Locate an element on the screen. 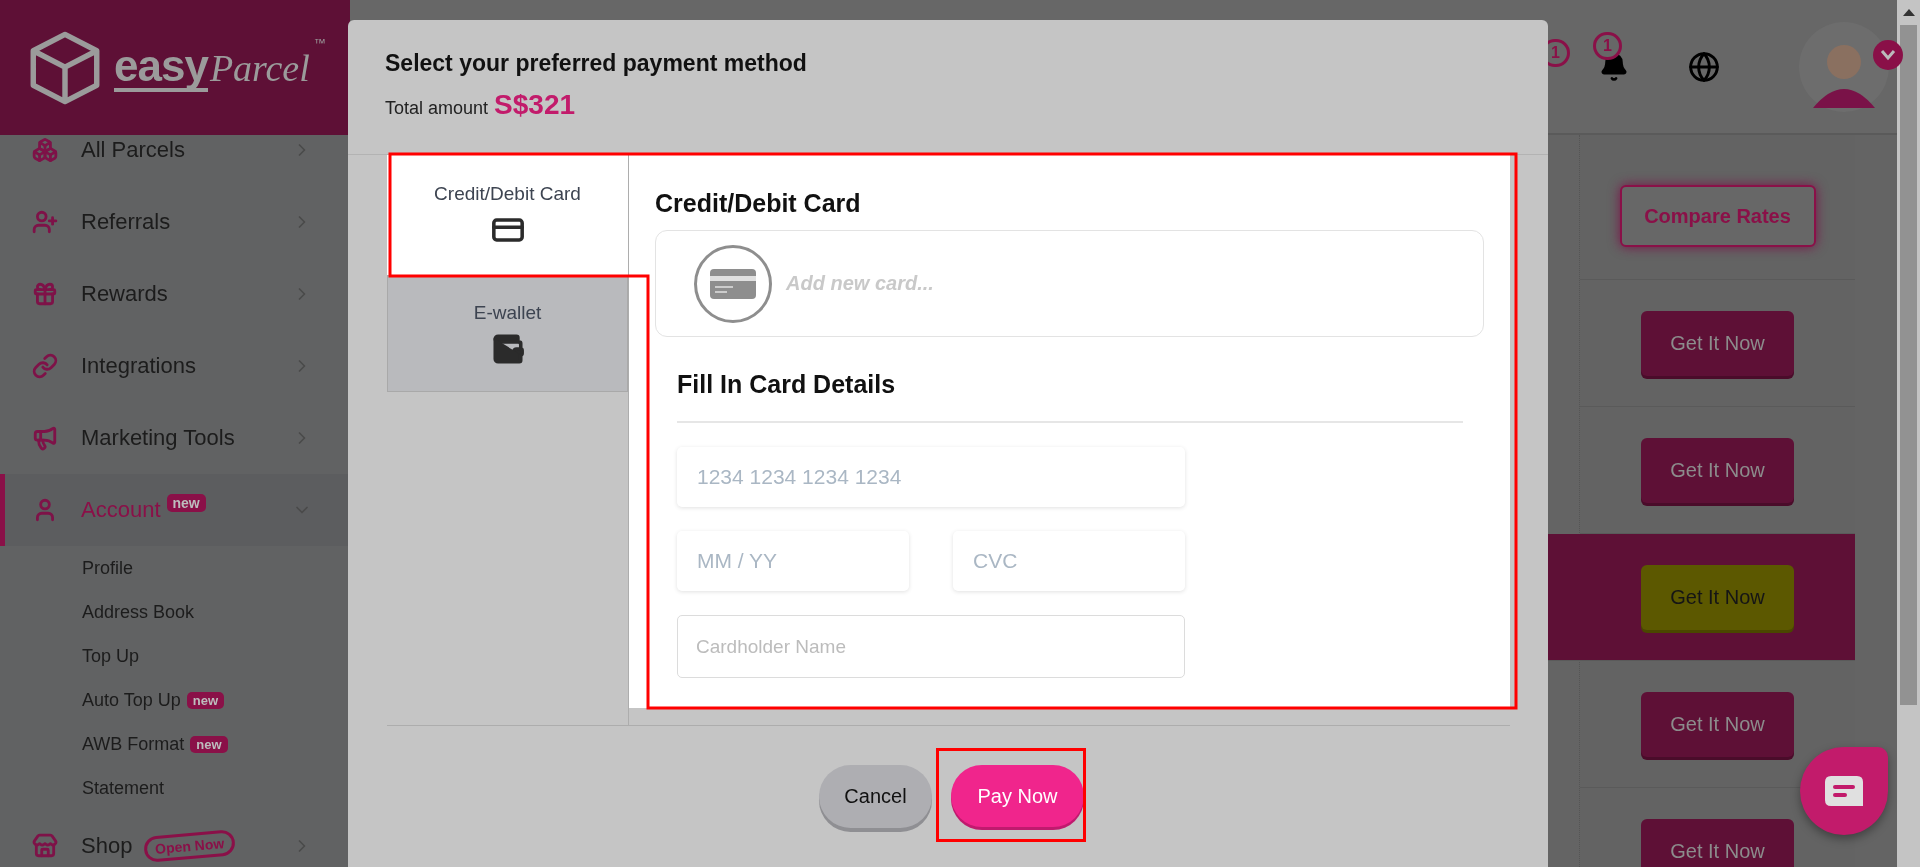 The image size is (1920, 867). cvc-field: CVC is located at coordinates (1069, 561).